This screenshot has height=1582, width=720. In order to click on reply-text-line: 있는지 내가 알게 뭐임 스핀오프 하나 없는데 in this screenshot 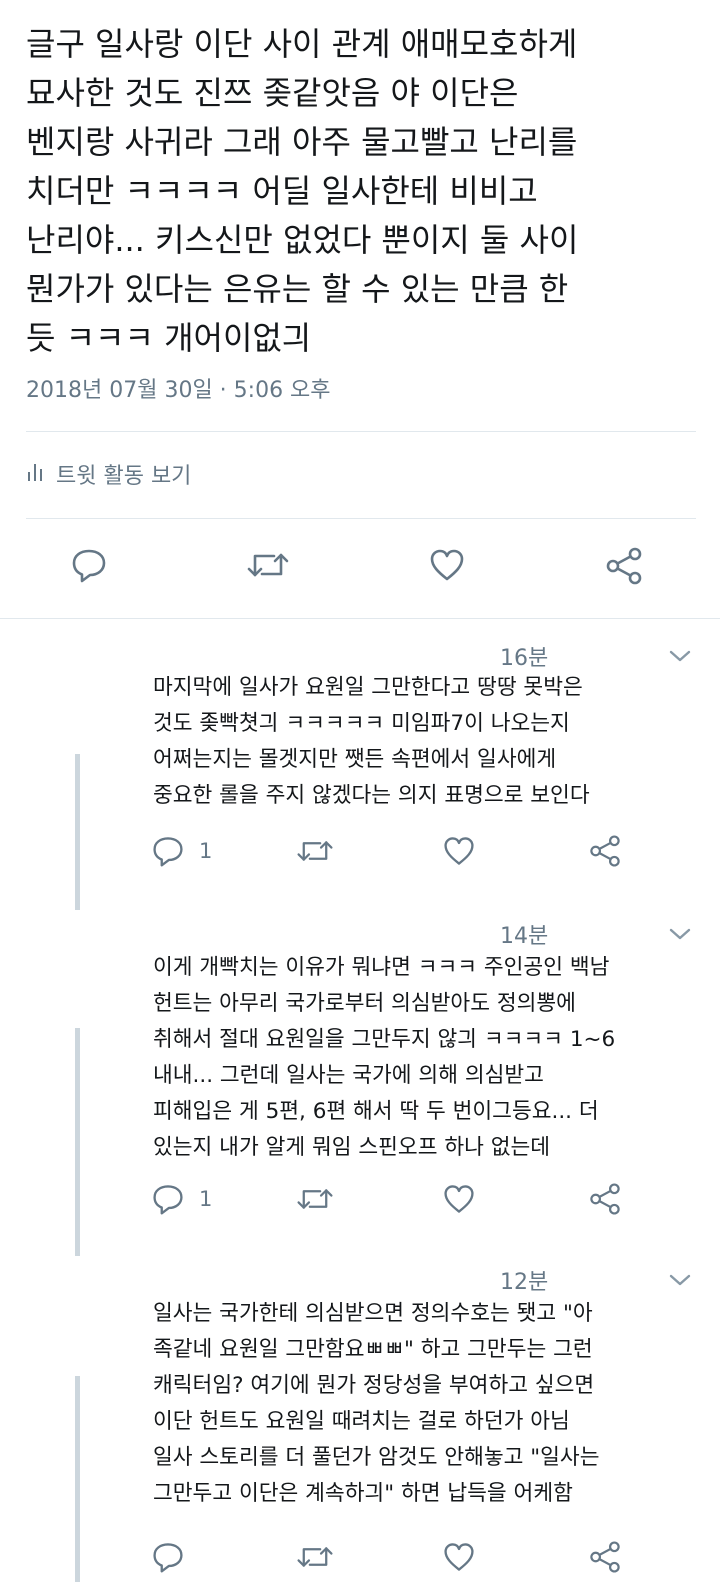, I will do `click(352, 1147)`.